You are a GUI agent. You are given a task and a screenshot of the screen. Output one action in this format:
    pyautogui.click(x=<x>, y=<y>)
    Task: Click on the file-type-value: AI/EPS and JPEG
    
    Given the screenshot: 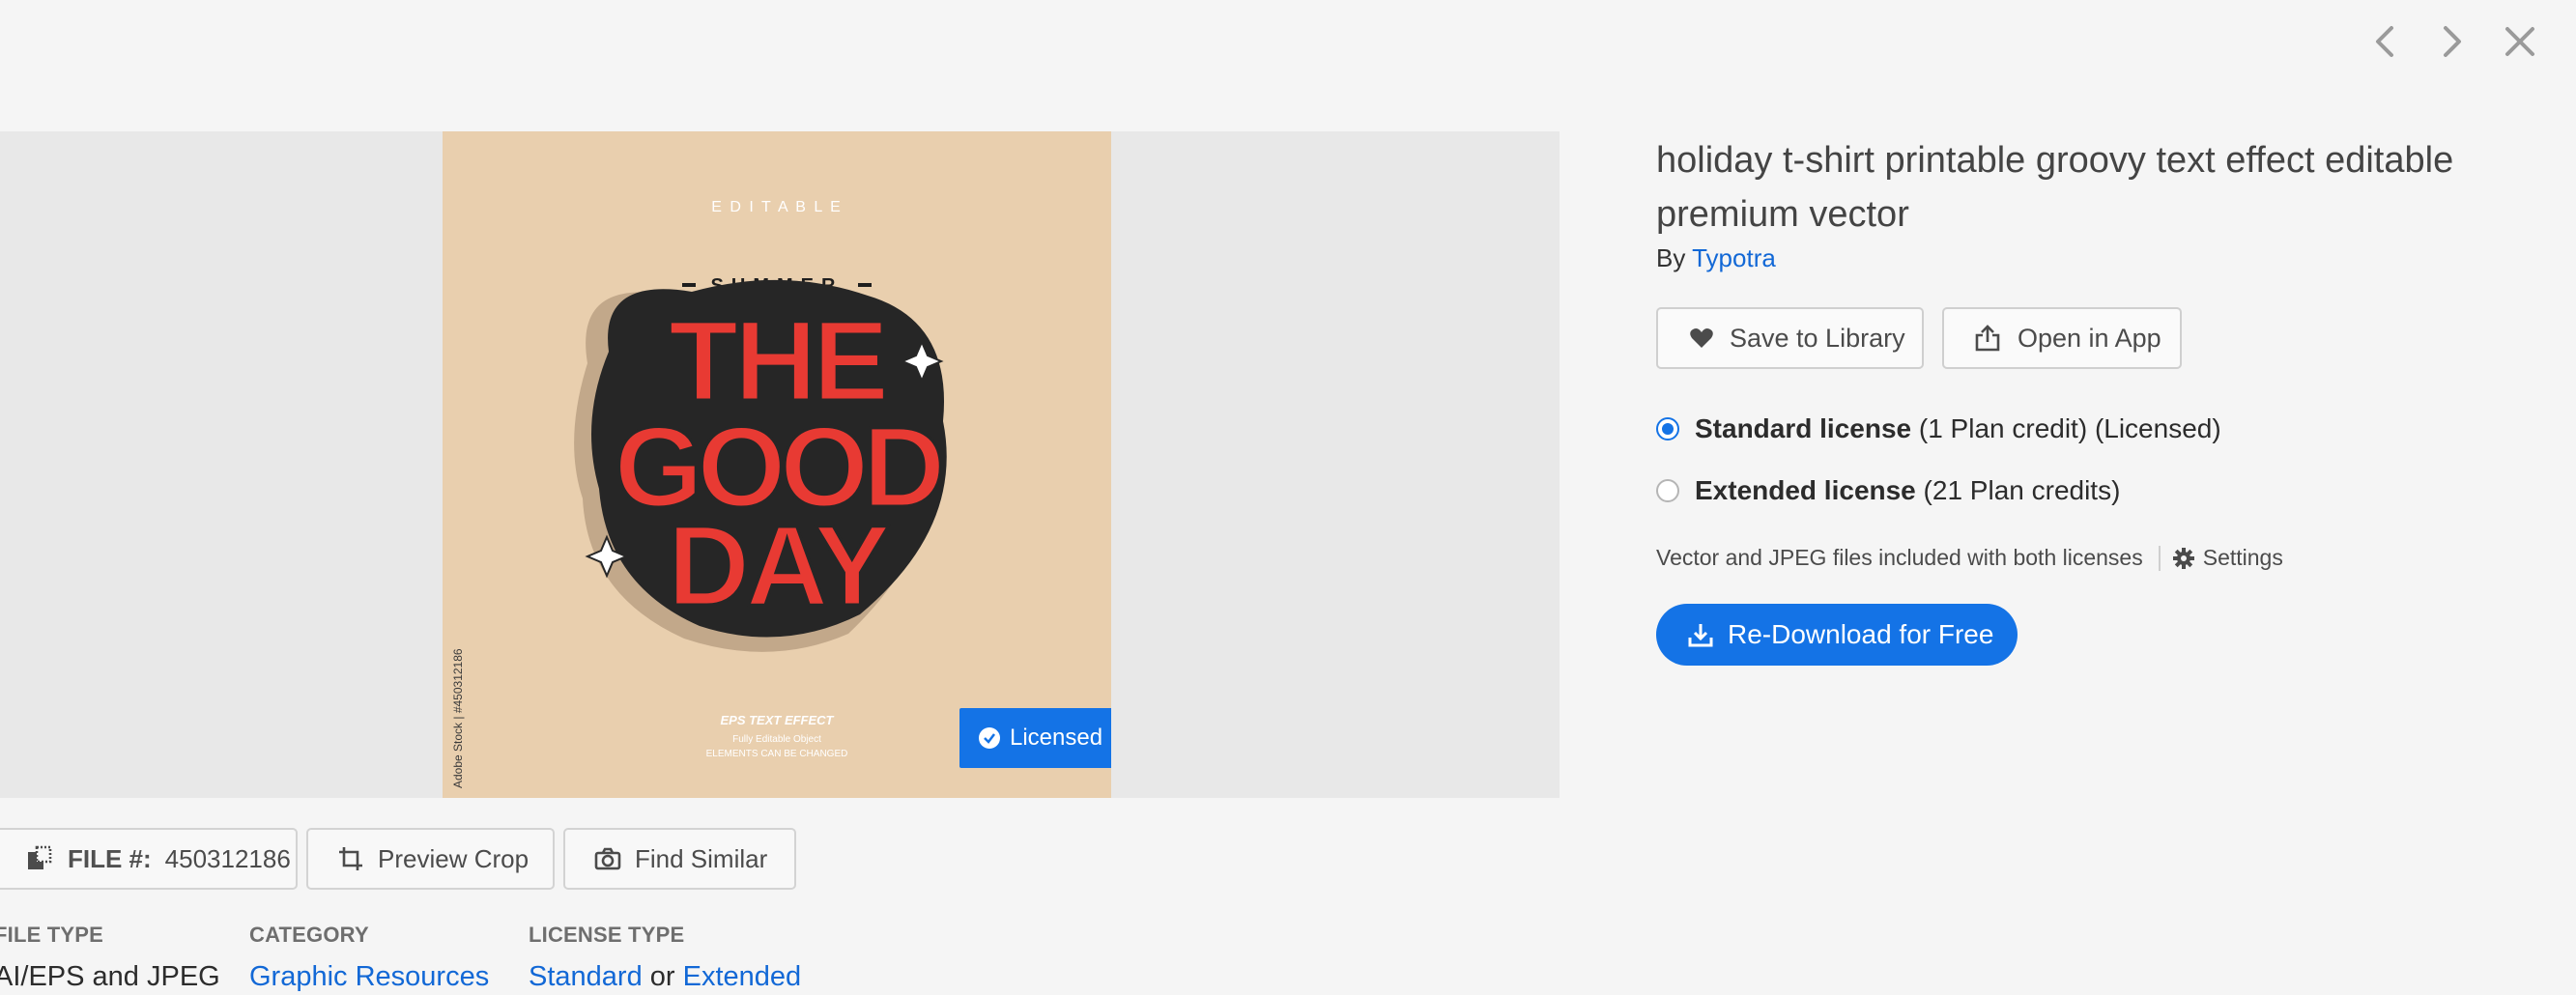 What is the action you would take?
    pyautogui.click(x=110, y=976)
    